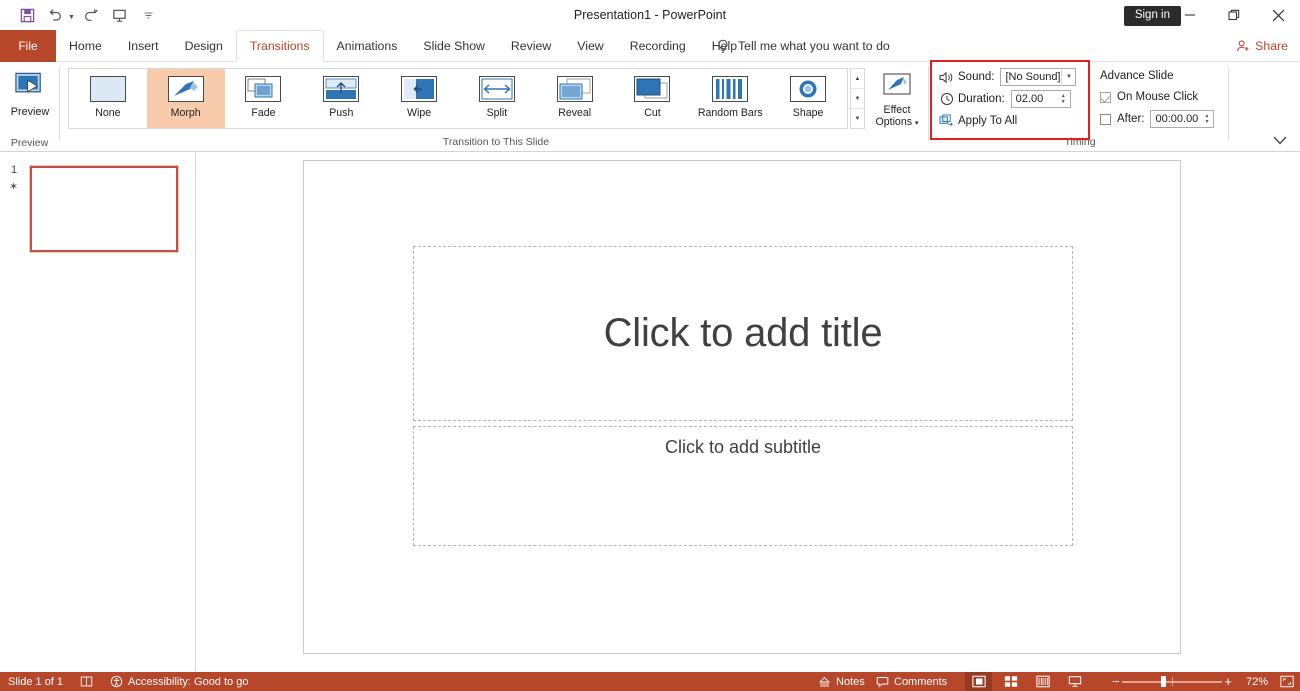 This screenshot has width=1300, height=691. I want to click on share-button: Share, so click(1262, 46).